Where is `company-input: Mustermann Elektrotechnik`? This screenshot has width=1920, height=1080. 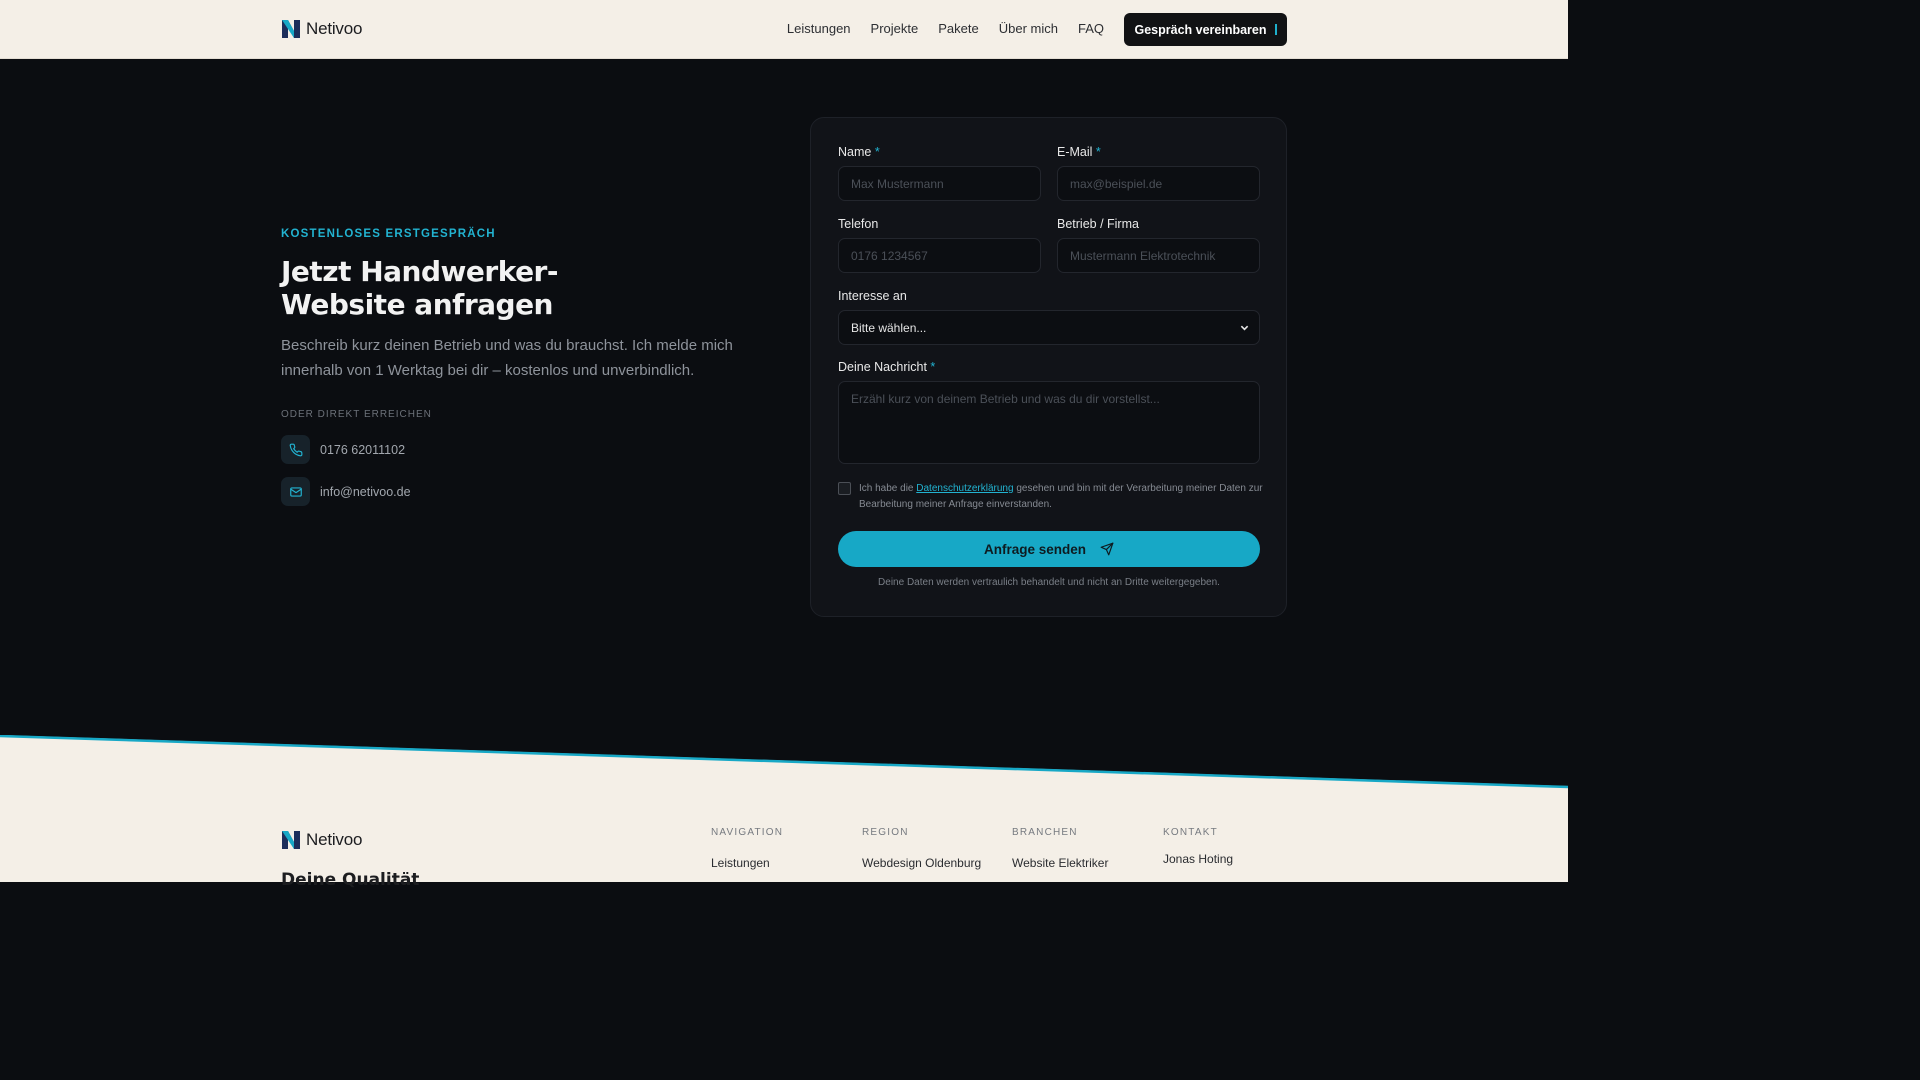 company-input: Mustermann Elektrotechnik is located at coordinates (1158, 255).